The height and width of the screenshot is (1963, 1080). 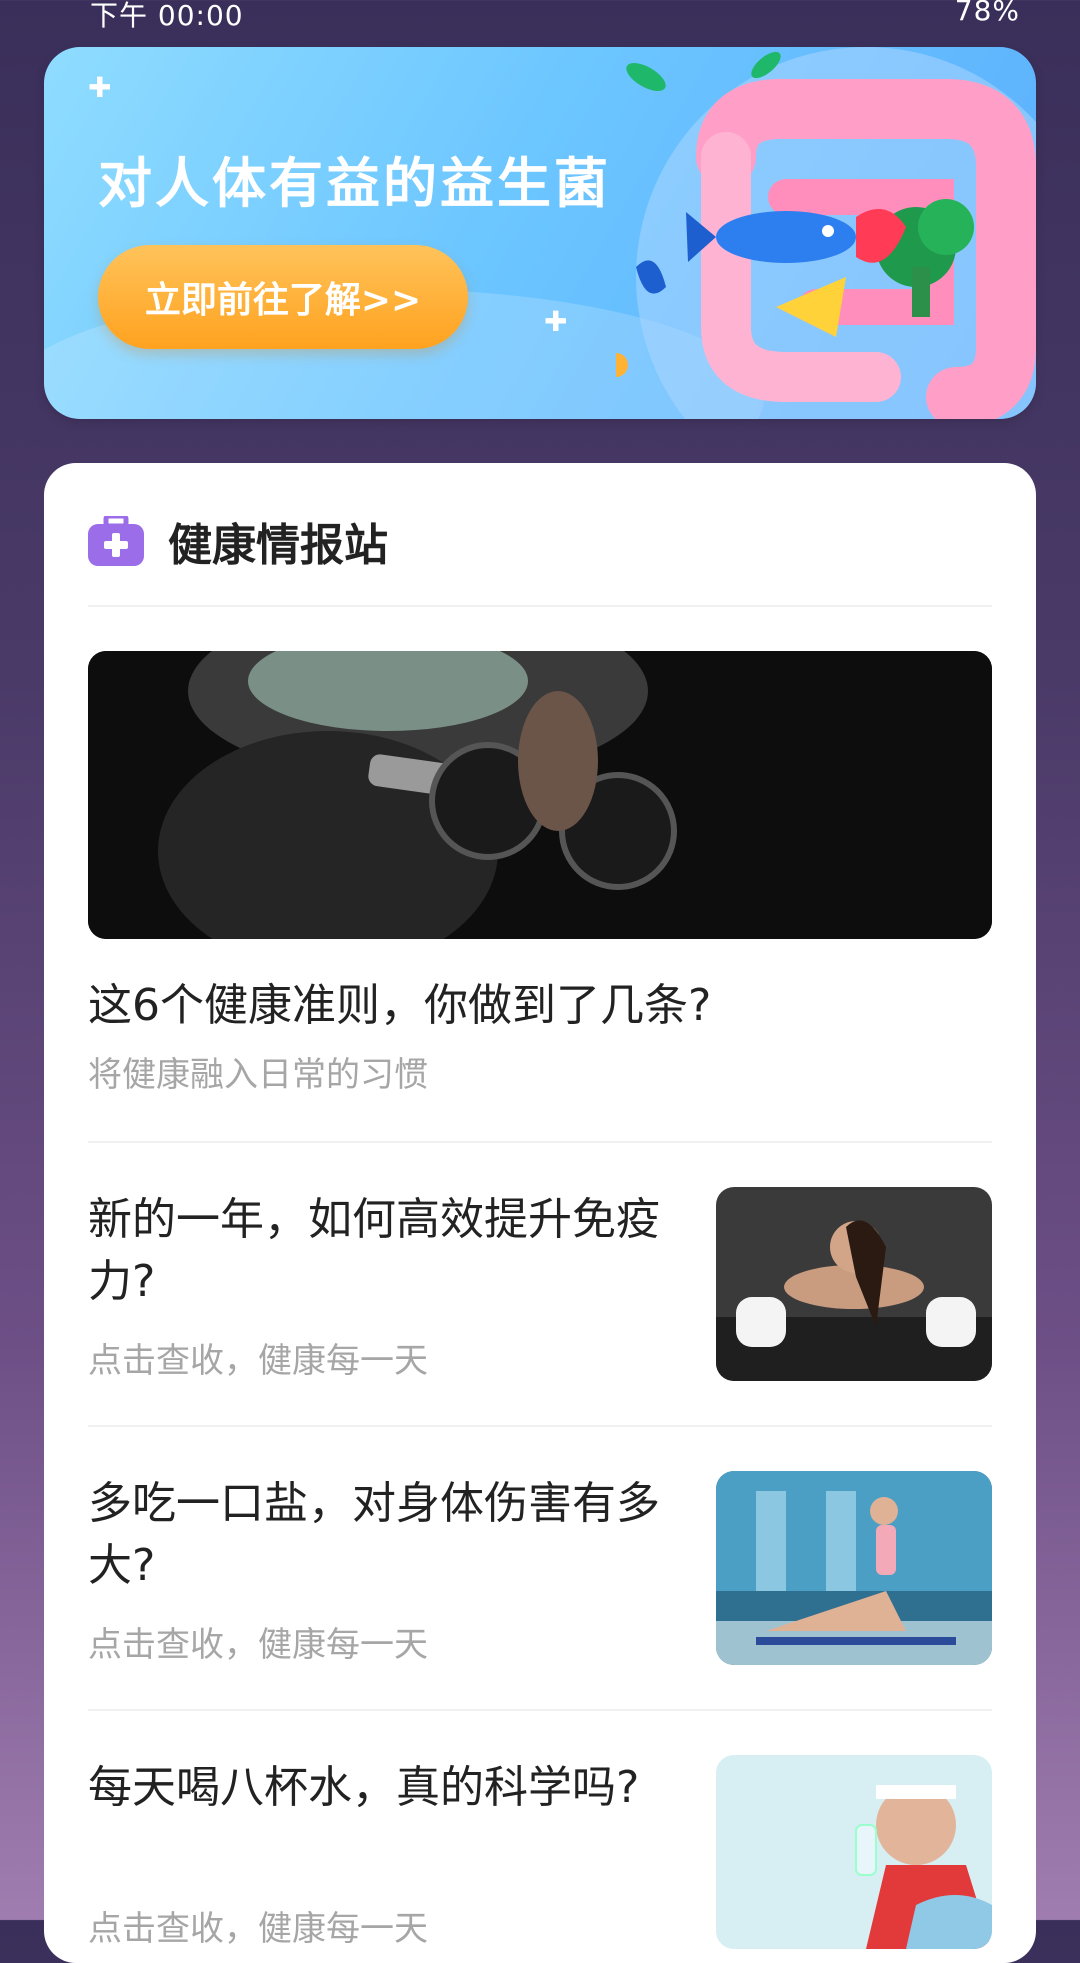 What do you see at coordinates (283, 297) in the screenshot?
I see `learn-more-button: 立即前往了解>>` at bounding box center [283, 297].